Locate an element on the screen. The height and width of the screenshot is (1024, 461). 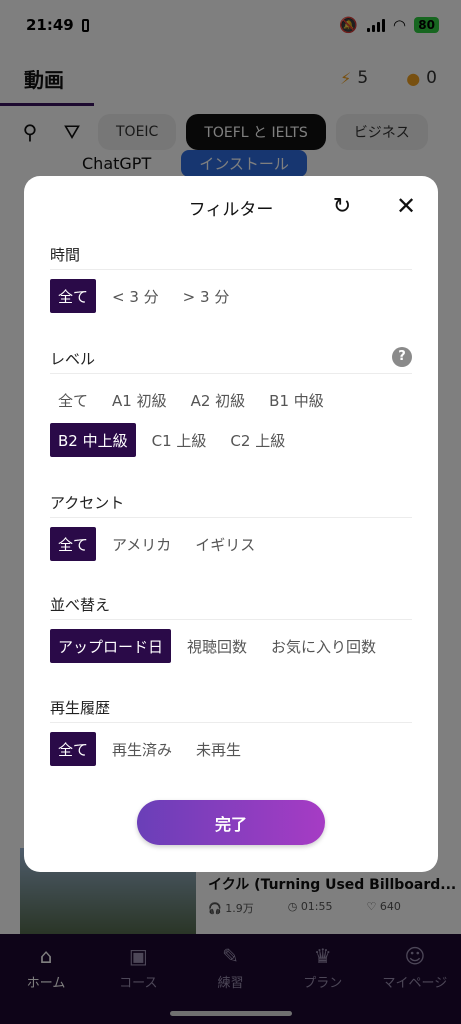
section-heading-level: レベル ? is located at coordinates (231, 359).